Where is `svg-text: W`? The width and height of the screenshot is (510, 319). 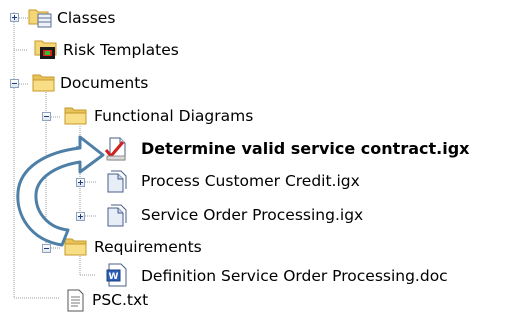 svg-text: W is located at coordinates (114, 277).